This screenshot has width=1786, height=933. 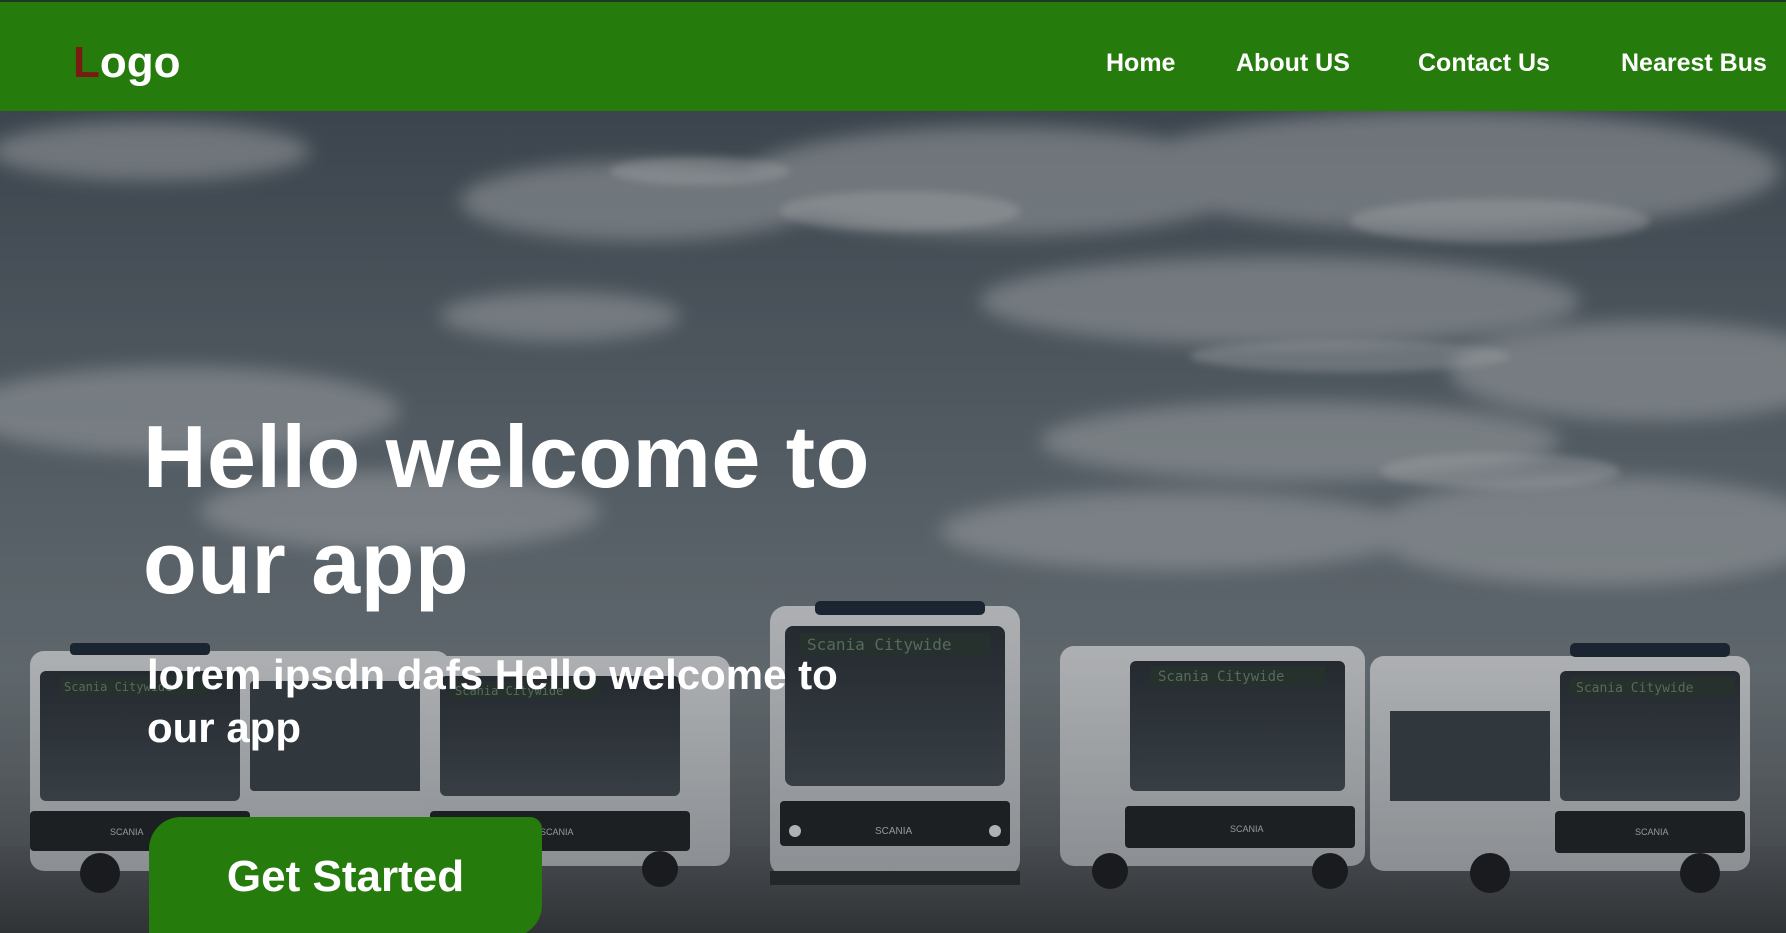 I want to click on nav-link-contact-us: Contact Us, so click(x=1484, y=63).